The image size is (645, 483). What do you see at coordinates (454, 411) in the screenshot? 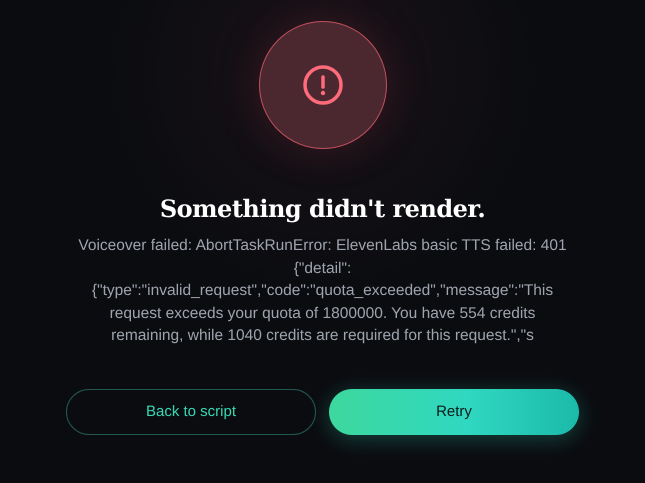
I see `retry-button: Retry` at bounding box center [454, 411].